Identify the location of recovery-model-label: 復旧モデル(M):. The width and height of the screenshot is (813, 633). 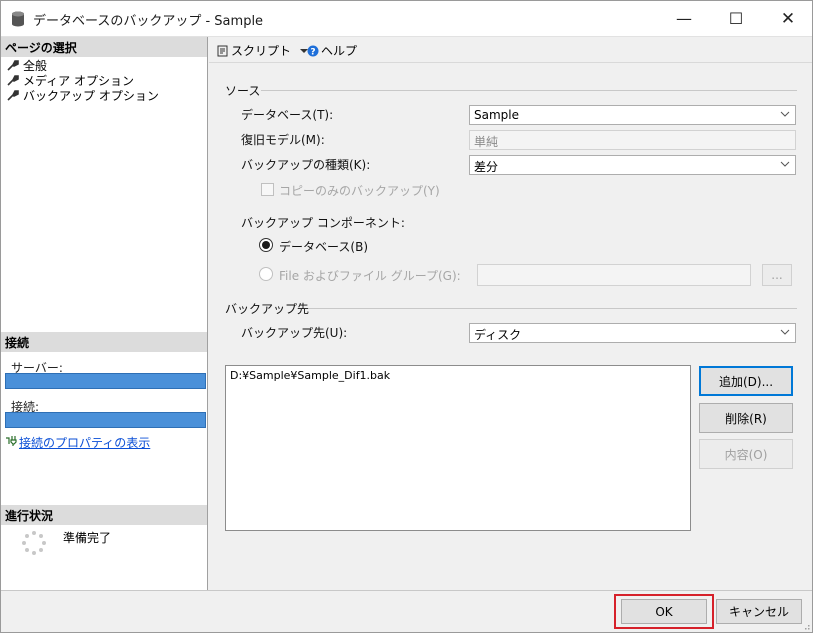
(283, 140).